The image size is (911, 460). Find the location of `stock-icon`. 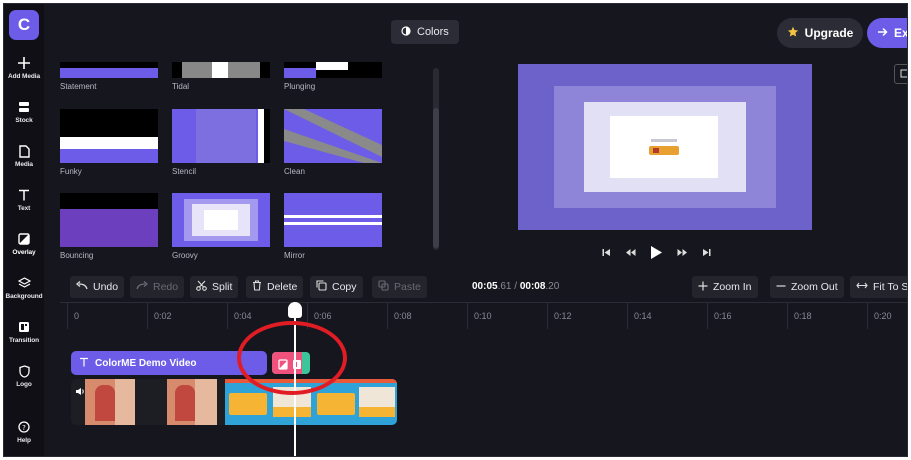

stock-icon is located at coordinates (24, 107).